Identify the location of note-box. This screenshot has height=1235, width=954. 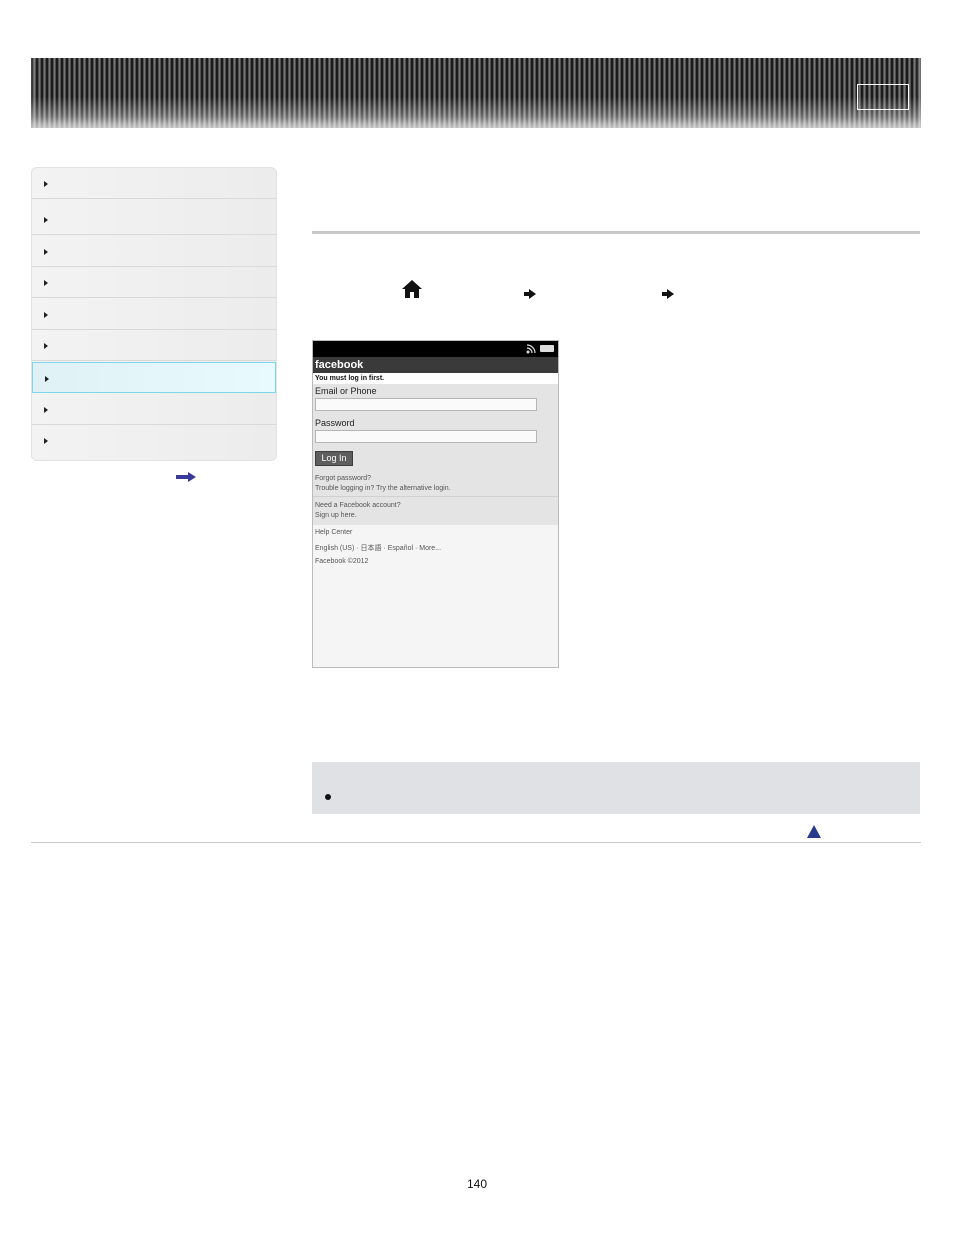
(616, 788).